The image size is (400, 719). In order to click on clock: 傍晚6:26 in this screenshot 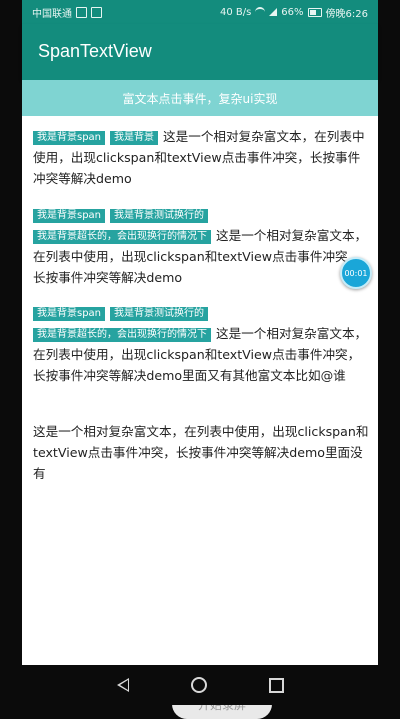, I will do `click(346, 14)`.